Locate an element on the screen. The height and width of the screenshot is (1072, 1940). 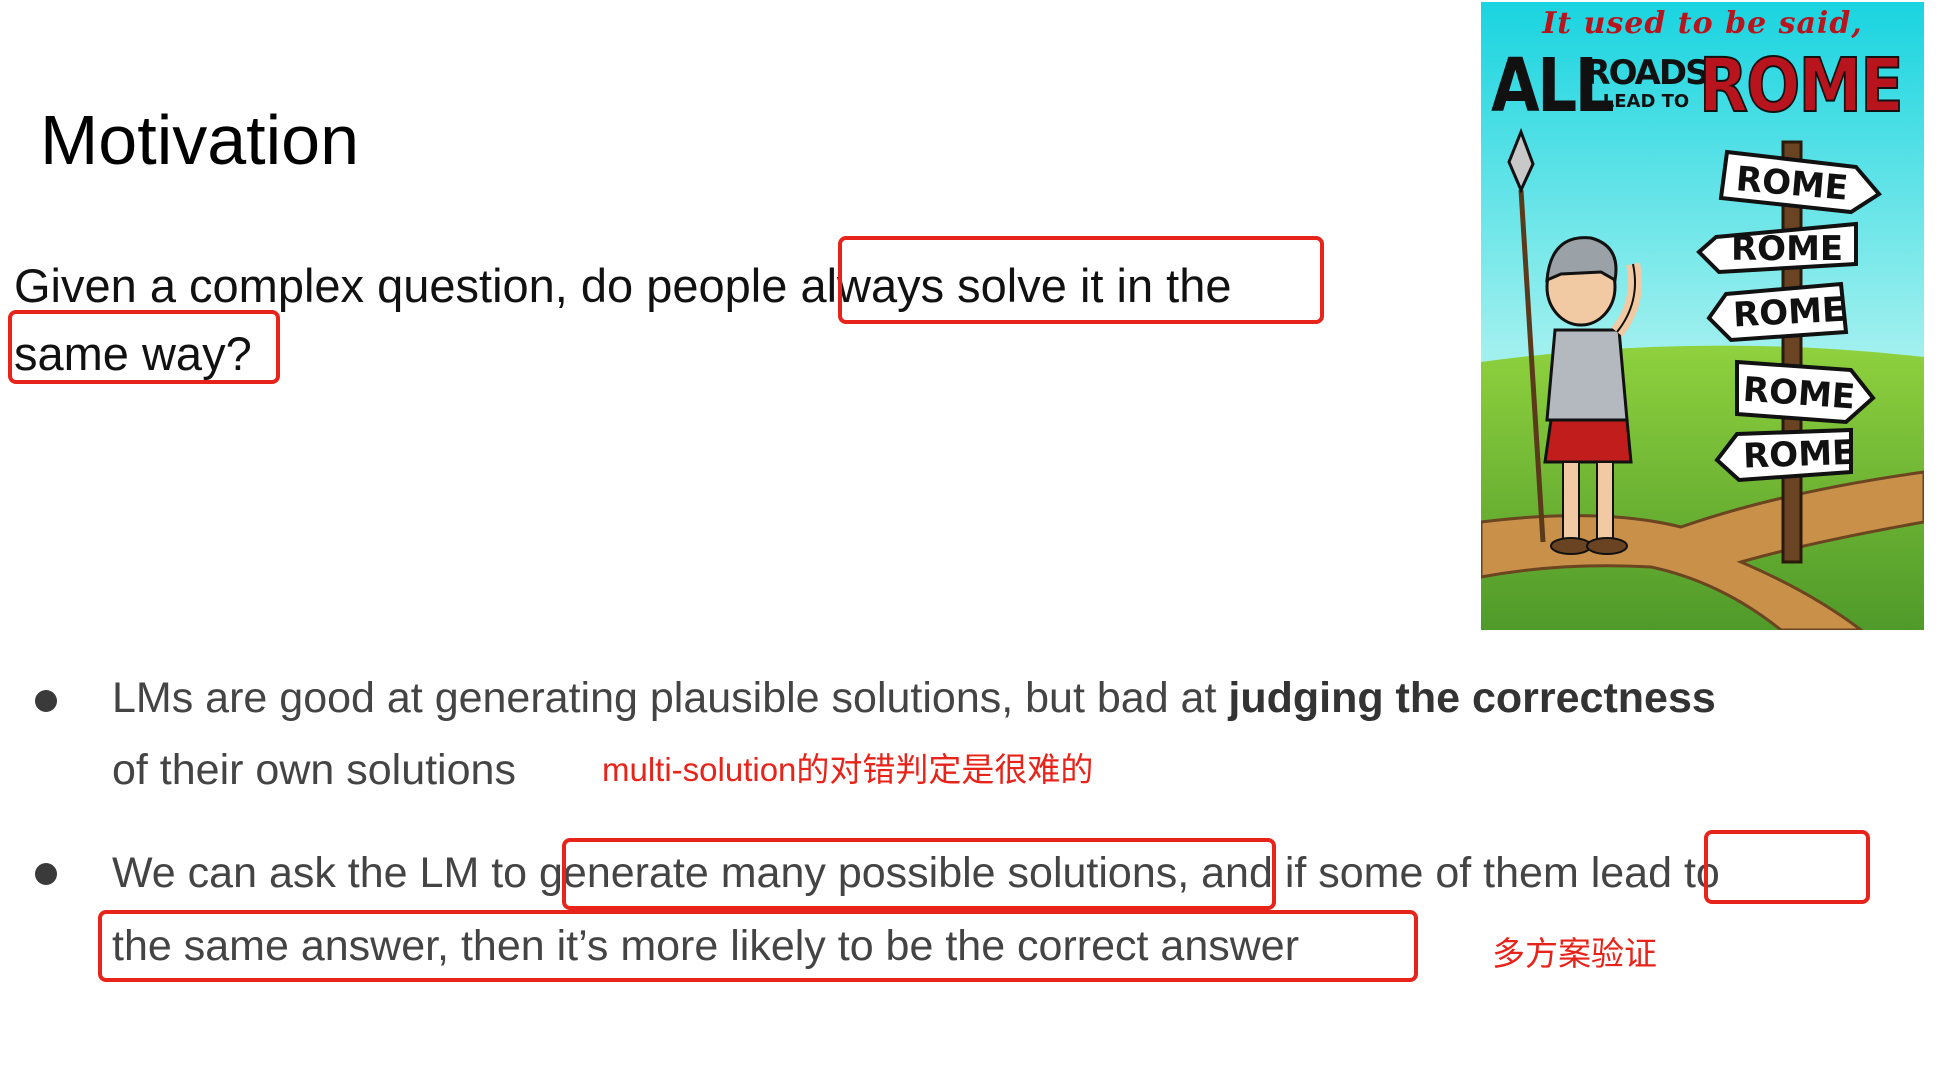
highlight-lead-to is located at coordinates (1787, 867).